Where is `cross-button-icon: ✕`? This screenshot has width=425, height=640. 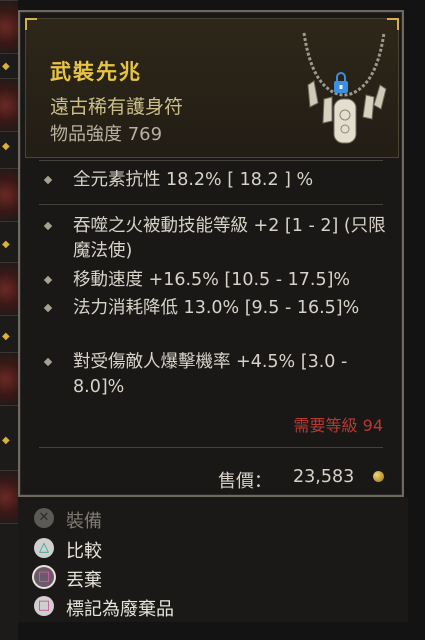 cross-button-icon: ✕ is located at coordinates (44, 518).